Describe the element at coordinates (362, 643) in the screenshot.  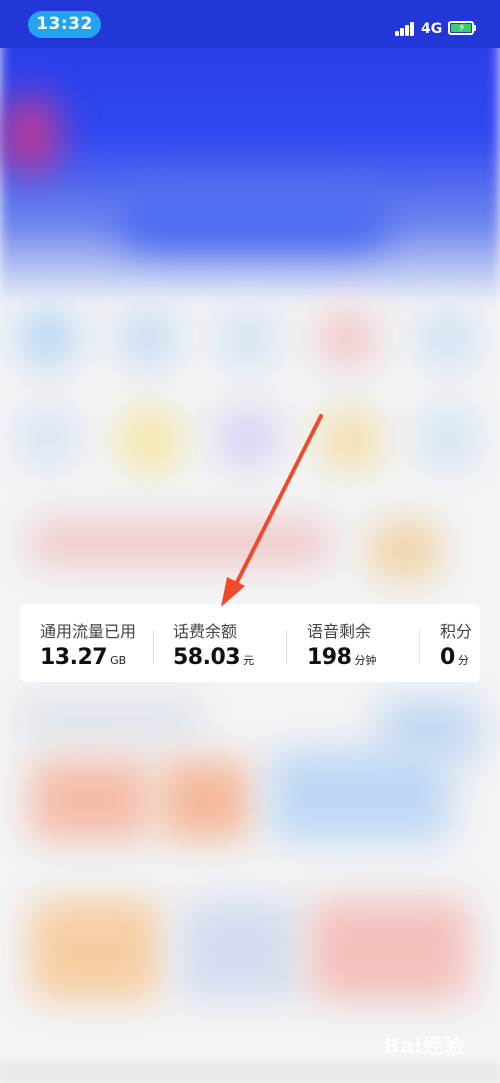
I see `stat-voice-remaining: 语音剩余 198 分钟` at that location.